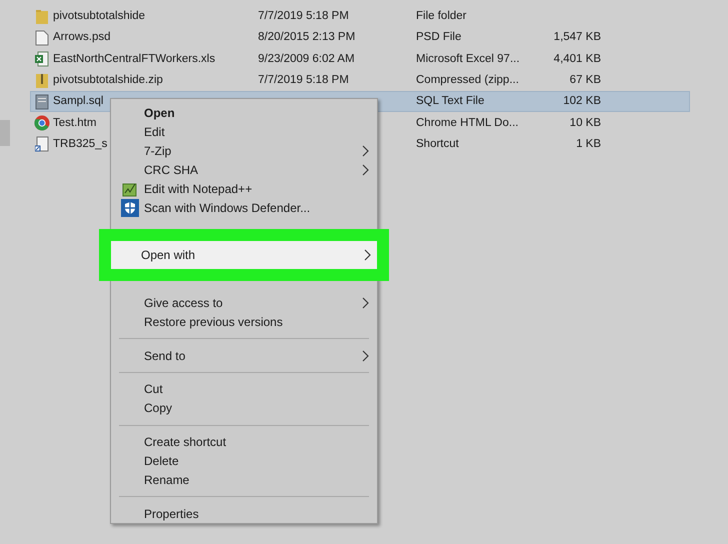  I want to click on file-name: Test.htm, so click(74, 122).